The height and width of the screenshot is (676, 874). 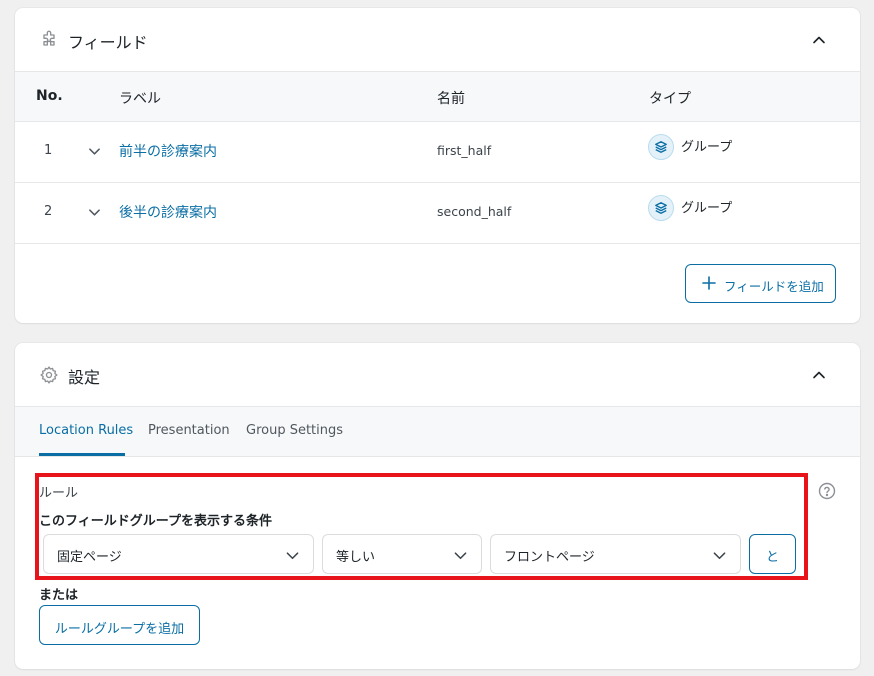 I want to click on rule-param-value: 固定ページ, so click(x=89, y=557).